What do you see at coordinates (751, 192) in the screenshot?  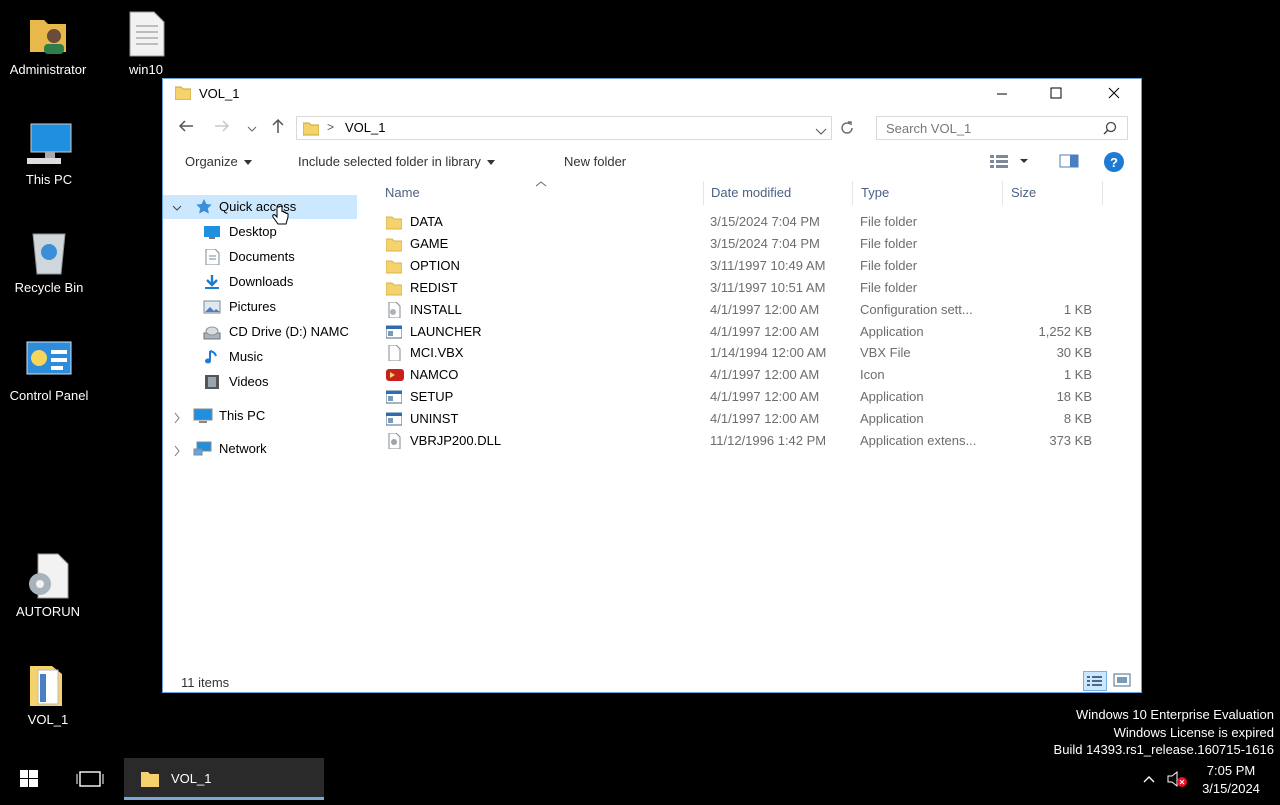 I see `column-header-date-modified: Date modified` at bounding box center [751, 192].